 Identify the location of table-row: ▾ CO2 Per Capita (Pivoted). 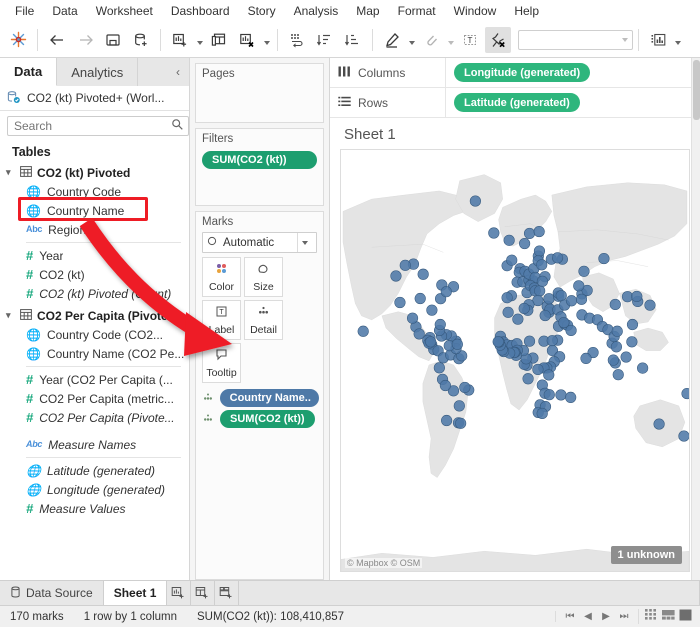
(94, 315).